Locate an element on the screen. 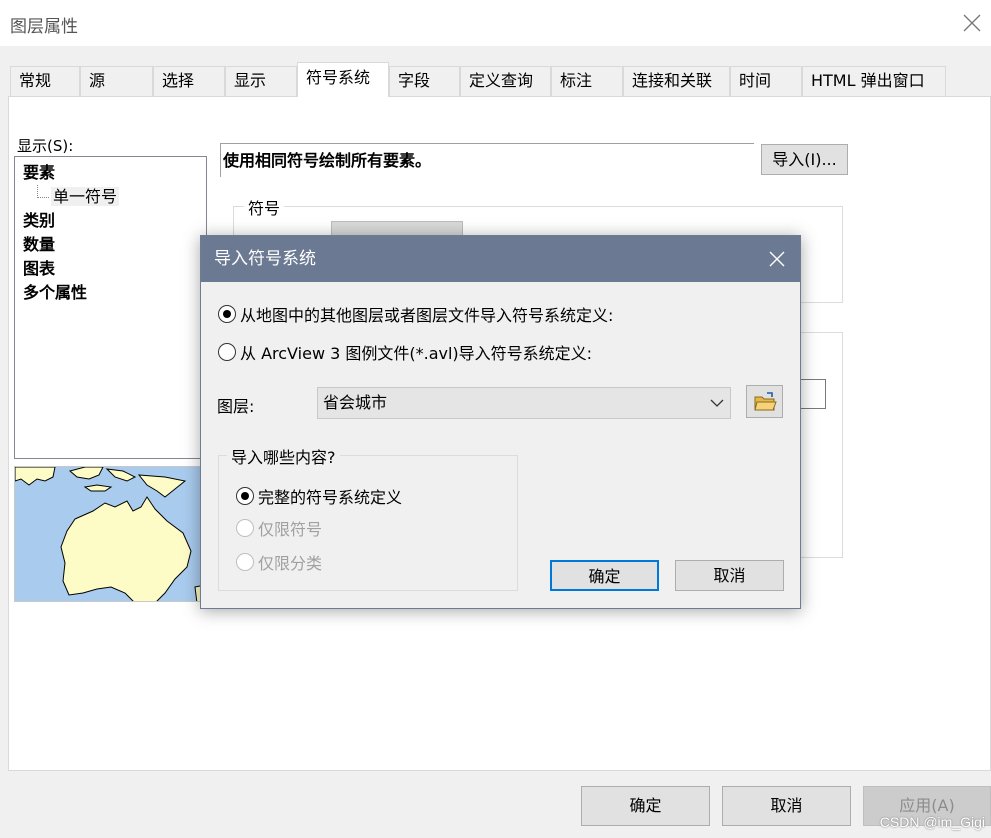  tab-selection: 选择 is located at coordinates (189, 81).